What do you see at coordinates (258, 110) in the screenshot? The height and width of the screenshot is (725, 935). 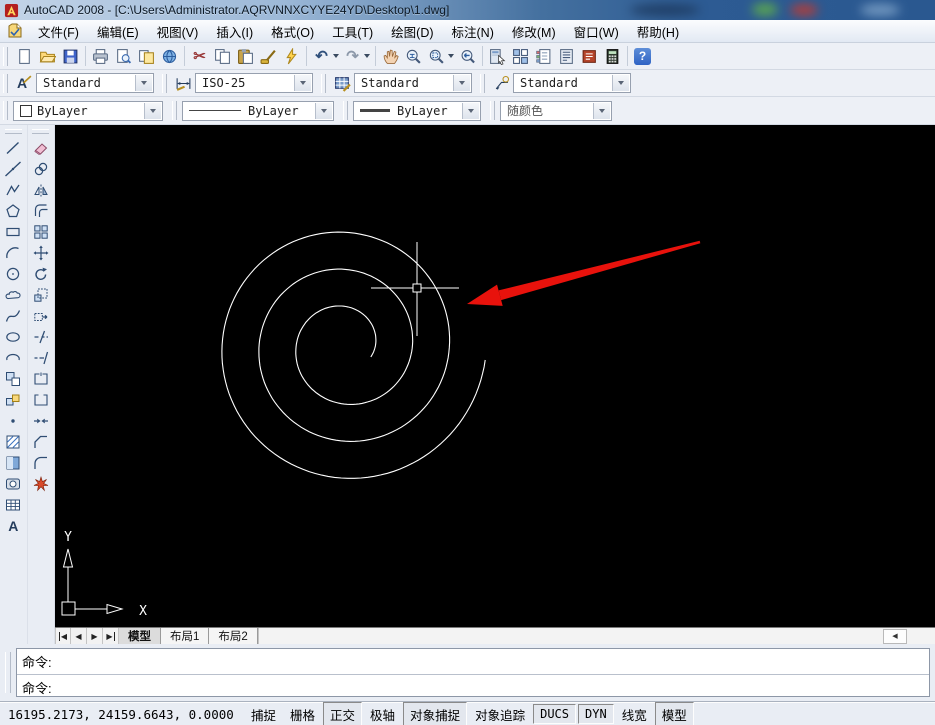 I see `linetype-combo: ByLayer` at bounding box center [258, 110].